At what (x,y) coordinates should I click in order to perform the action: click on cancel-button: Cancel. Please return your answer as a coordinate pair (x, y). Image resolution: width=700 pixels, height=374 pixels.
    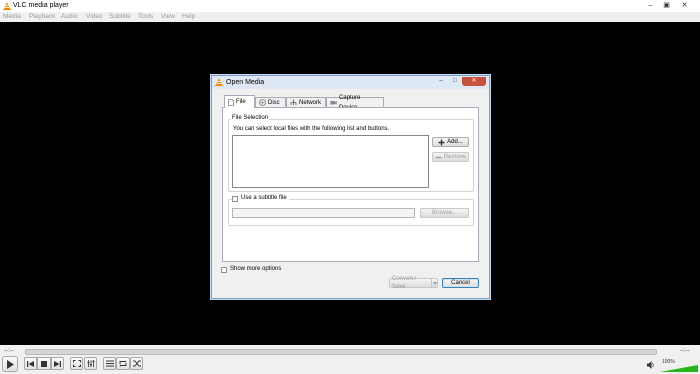
    Looking at the image, I should click on (460, 283).